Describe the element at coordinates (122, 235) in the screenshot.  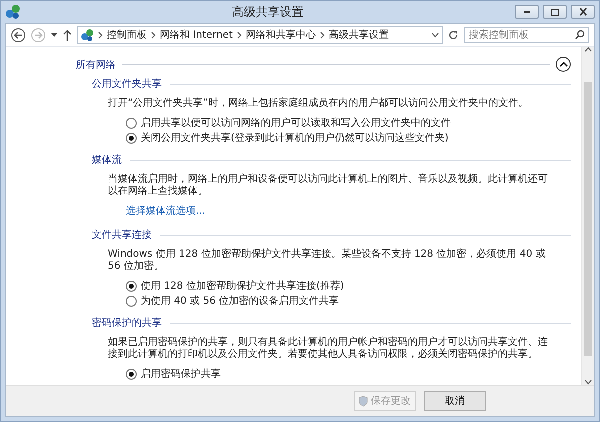
I see `section-title: 文件共享连接` at that location.